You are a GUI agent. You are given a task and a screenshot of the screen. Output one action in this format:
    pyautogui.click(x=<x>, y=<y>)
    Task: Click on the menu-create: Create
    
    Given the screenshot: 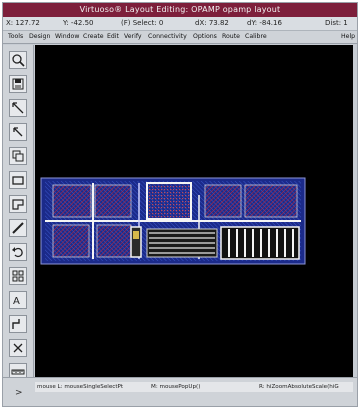 What is the action you would take?
    pyautogui.click(x=93, y=37)
    